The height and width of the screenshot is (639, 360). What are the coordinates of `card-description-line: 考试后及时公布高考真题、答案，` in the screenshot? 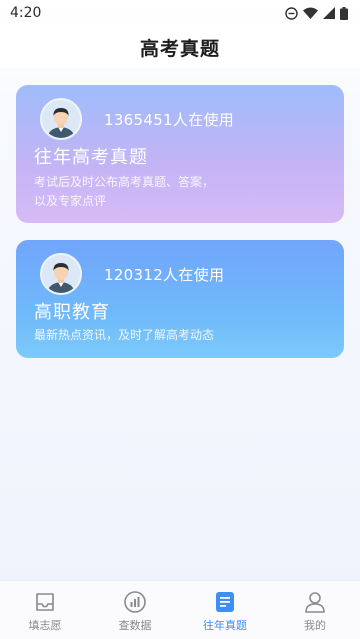 It's located at (124, 182).